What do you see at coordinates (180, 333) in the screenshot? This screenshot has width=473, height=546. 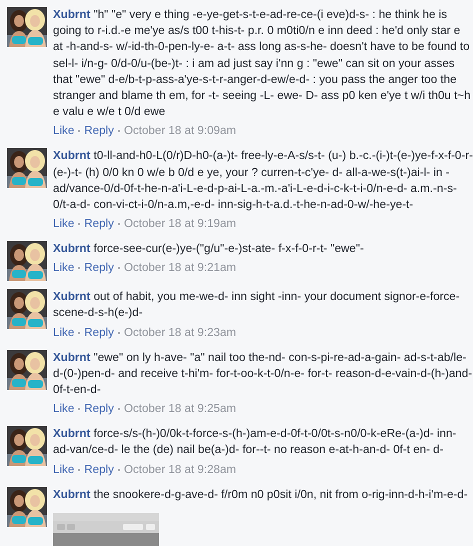 I see `timestamp: October 18 at 9:23am` at bounding box center [180, 333].